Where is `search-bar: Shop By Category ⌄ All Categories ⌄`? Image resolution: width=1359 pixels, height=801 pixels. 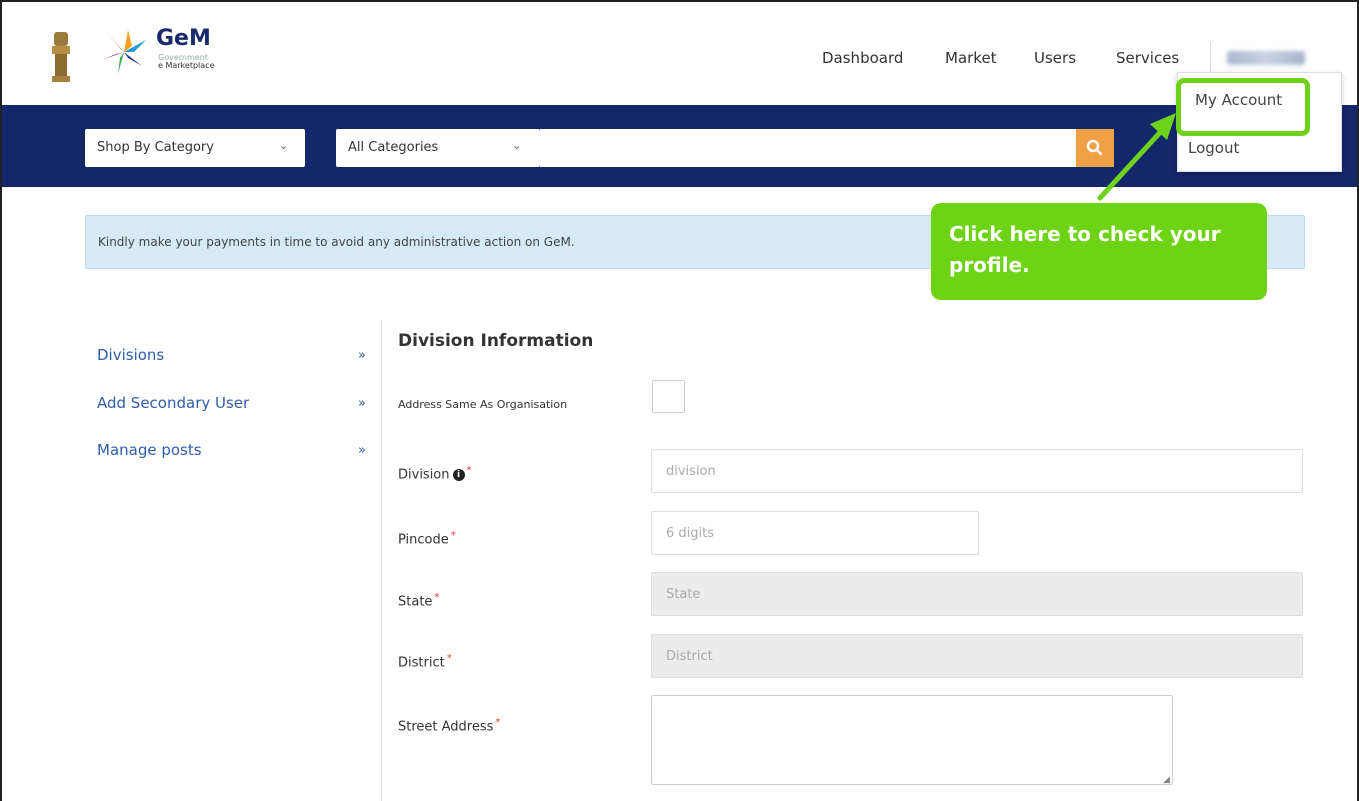
search-bar: Shop By Category ⌄ All Categories ⌄ is located at coordinates (679, 146).